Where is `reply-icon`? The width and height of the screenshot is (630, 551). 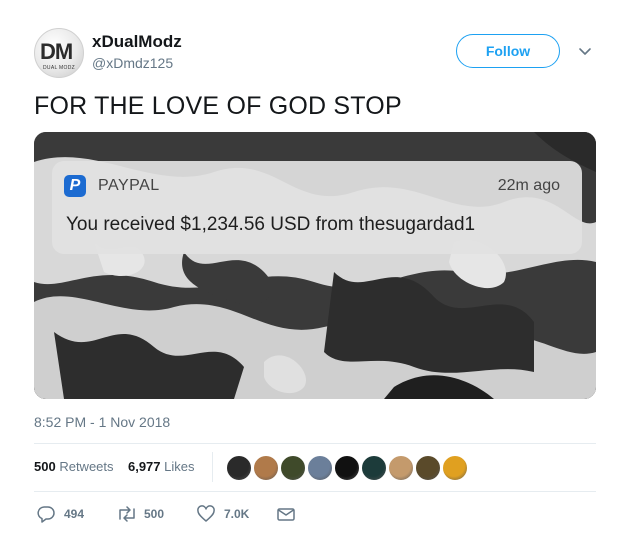
reply-icon is located at coordinates (46, 514).